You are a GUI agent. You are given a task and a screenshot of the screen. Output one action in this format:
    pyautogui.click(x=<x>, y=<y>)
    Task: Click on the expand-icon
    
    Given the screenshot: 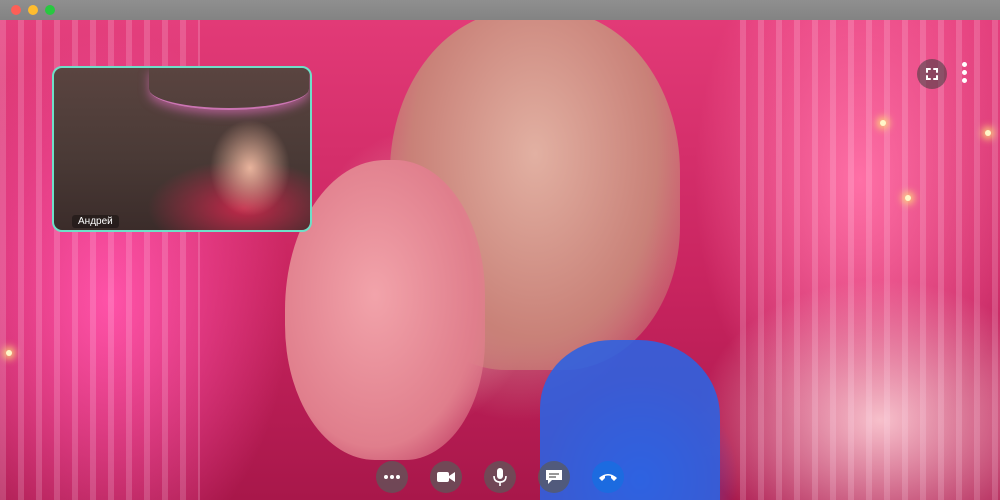 What is the action you would take?
    pyautogui.click(x=932, y=74)
    